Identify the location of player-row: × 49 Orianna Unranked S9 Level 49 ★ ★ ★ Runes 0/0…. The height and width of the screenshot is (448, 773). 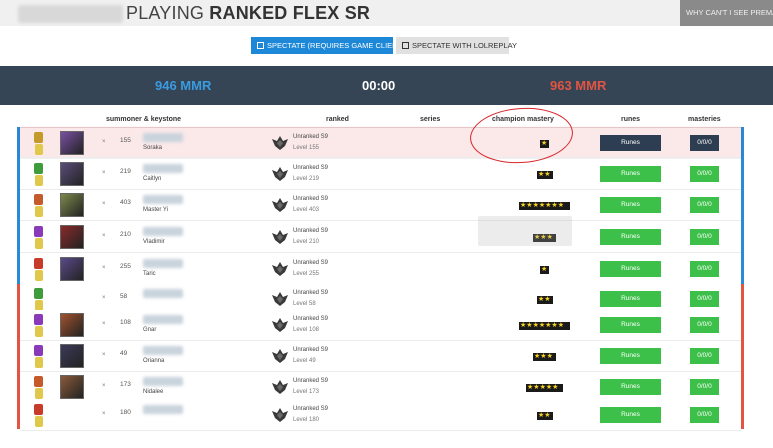
(380, 356).